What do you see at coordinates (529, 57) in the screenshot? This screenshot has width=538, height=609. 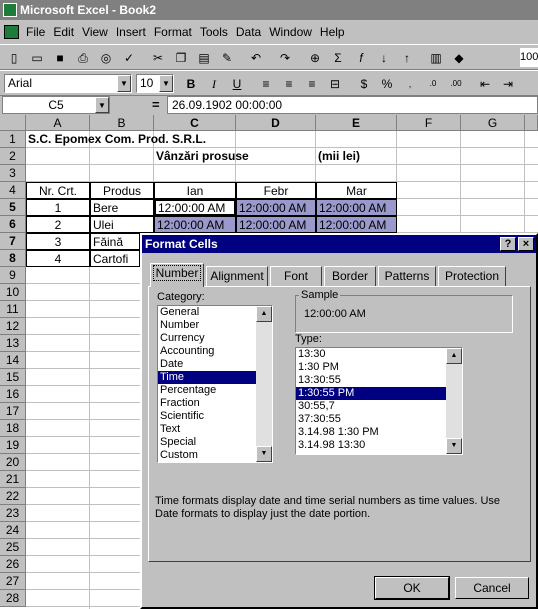 I see `zoom-box: 100` at bounding box center [529, 57].